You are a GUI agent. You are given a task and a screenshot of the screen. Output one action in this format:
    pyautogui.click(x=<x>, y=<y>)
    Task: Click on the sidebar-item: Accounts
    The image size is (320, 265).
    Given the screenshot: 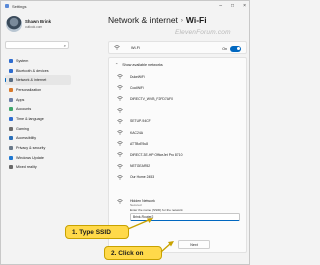 What is the action you would take?
    pyautogui.click(x=38, y=109)
    